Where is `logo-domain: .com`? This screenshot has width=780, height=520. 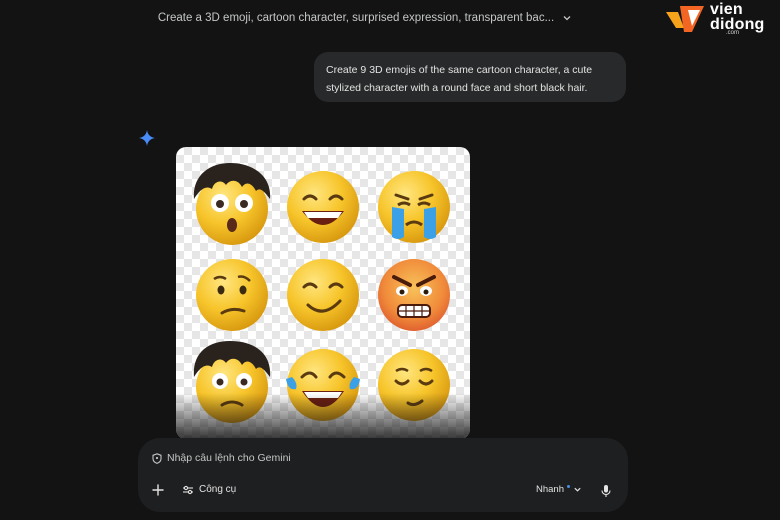
logo-domain: .com is located at coordinates (733, 33).